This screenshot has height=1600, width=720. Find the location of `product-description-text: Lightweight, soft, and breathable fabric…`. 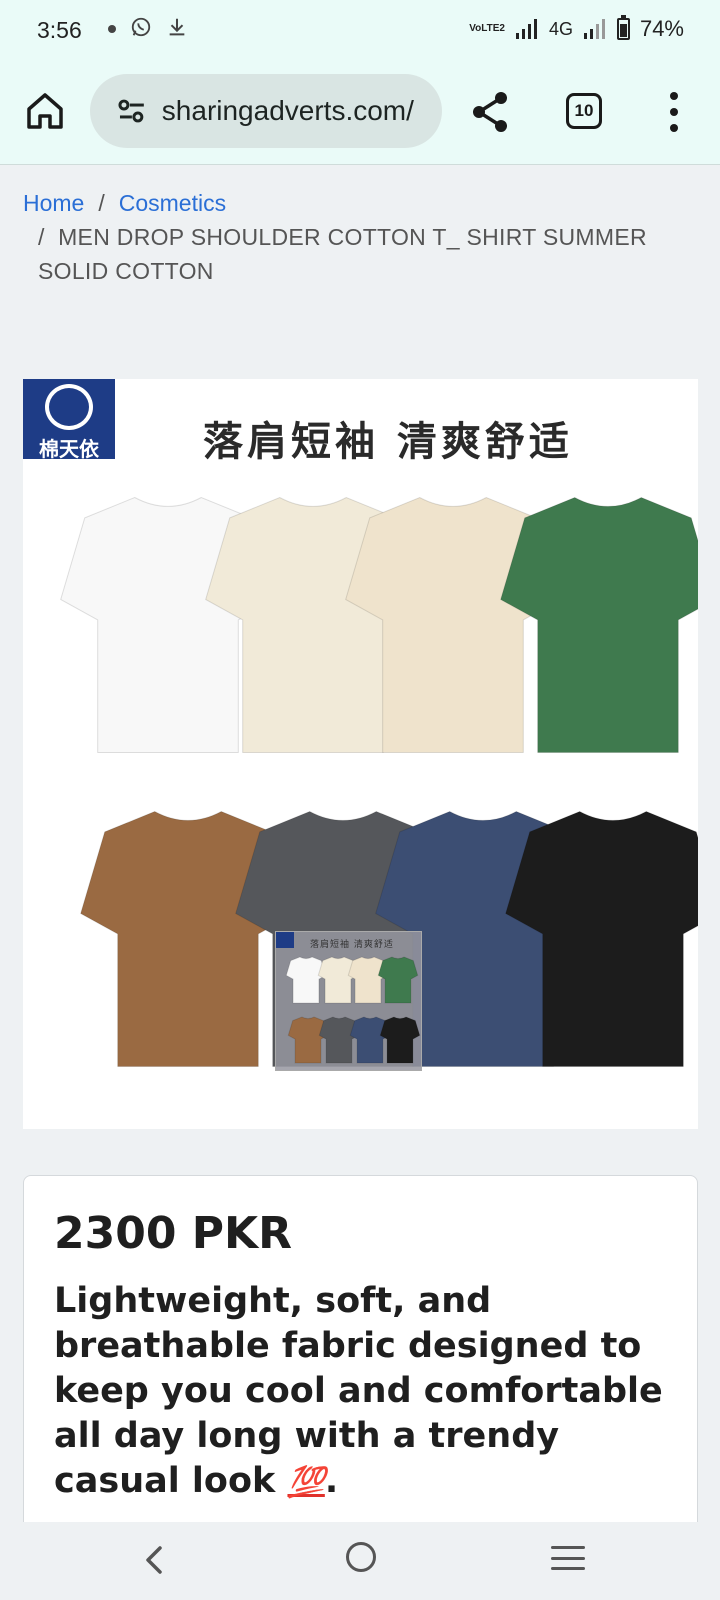

product-description-text: Lightweight, soft, and breathable fabric… is located at coordinates (358, 1391).